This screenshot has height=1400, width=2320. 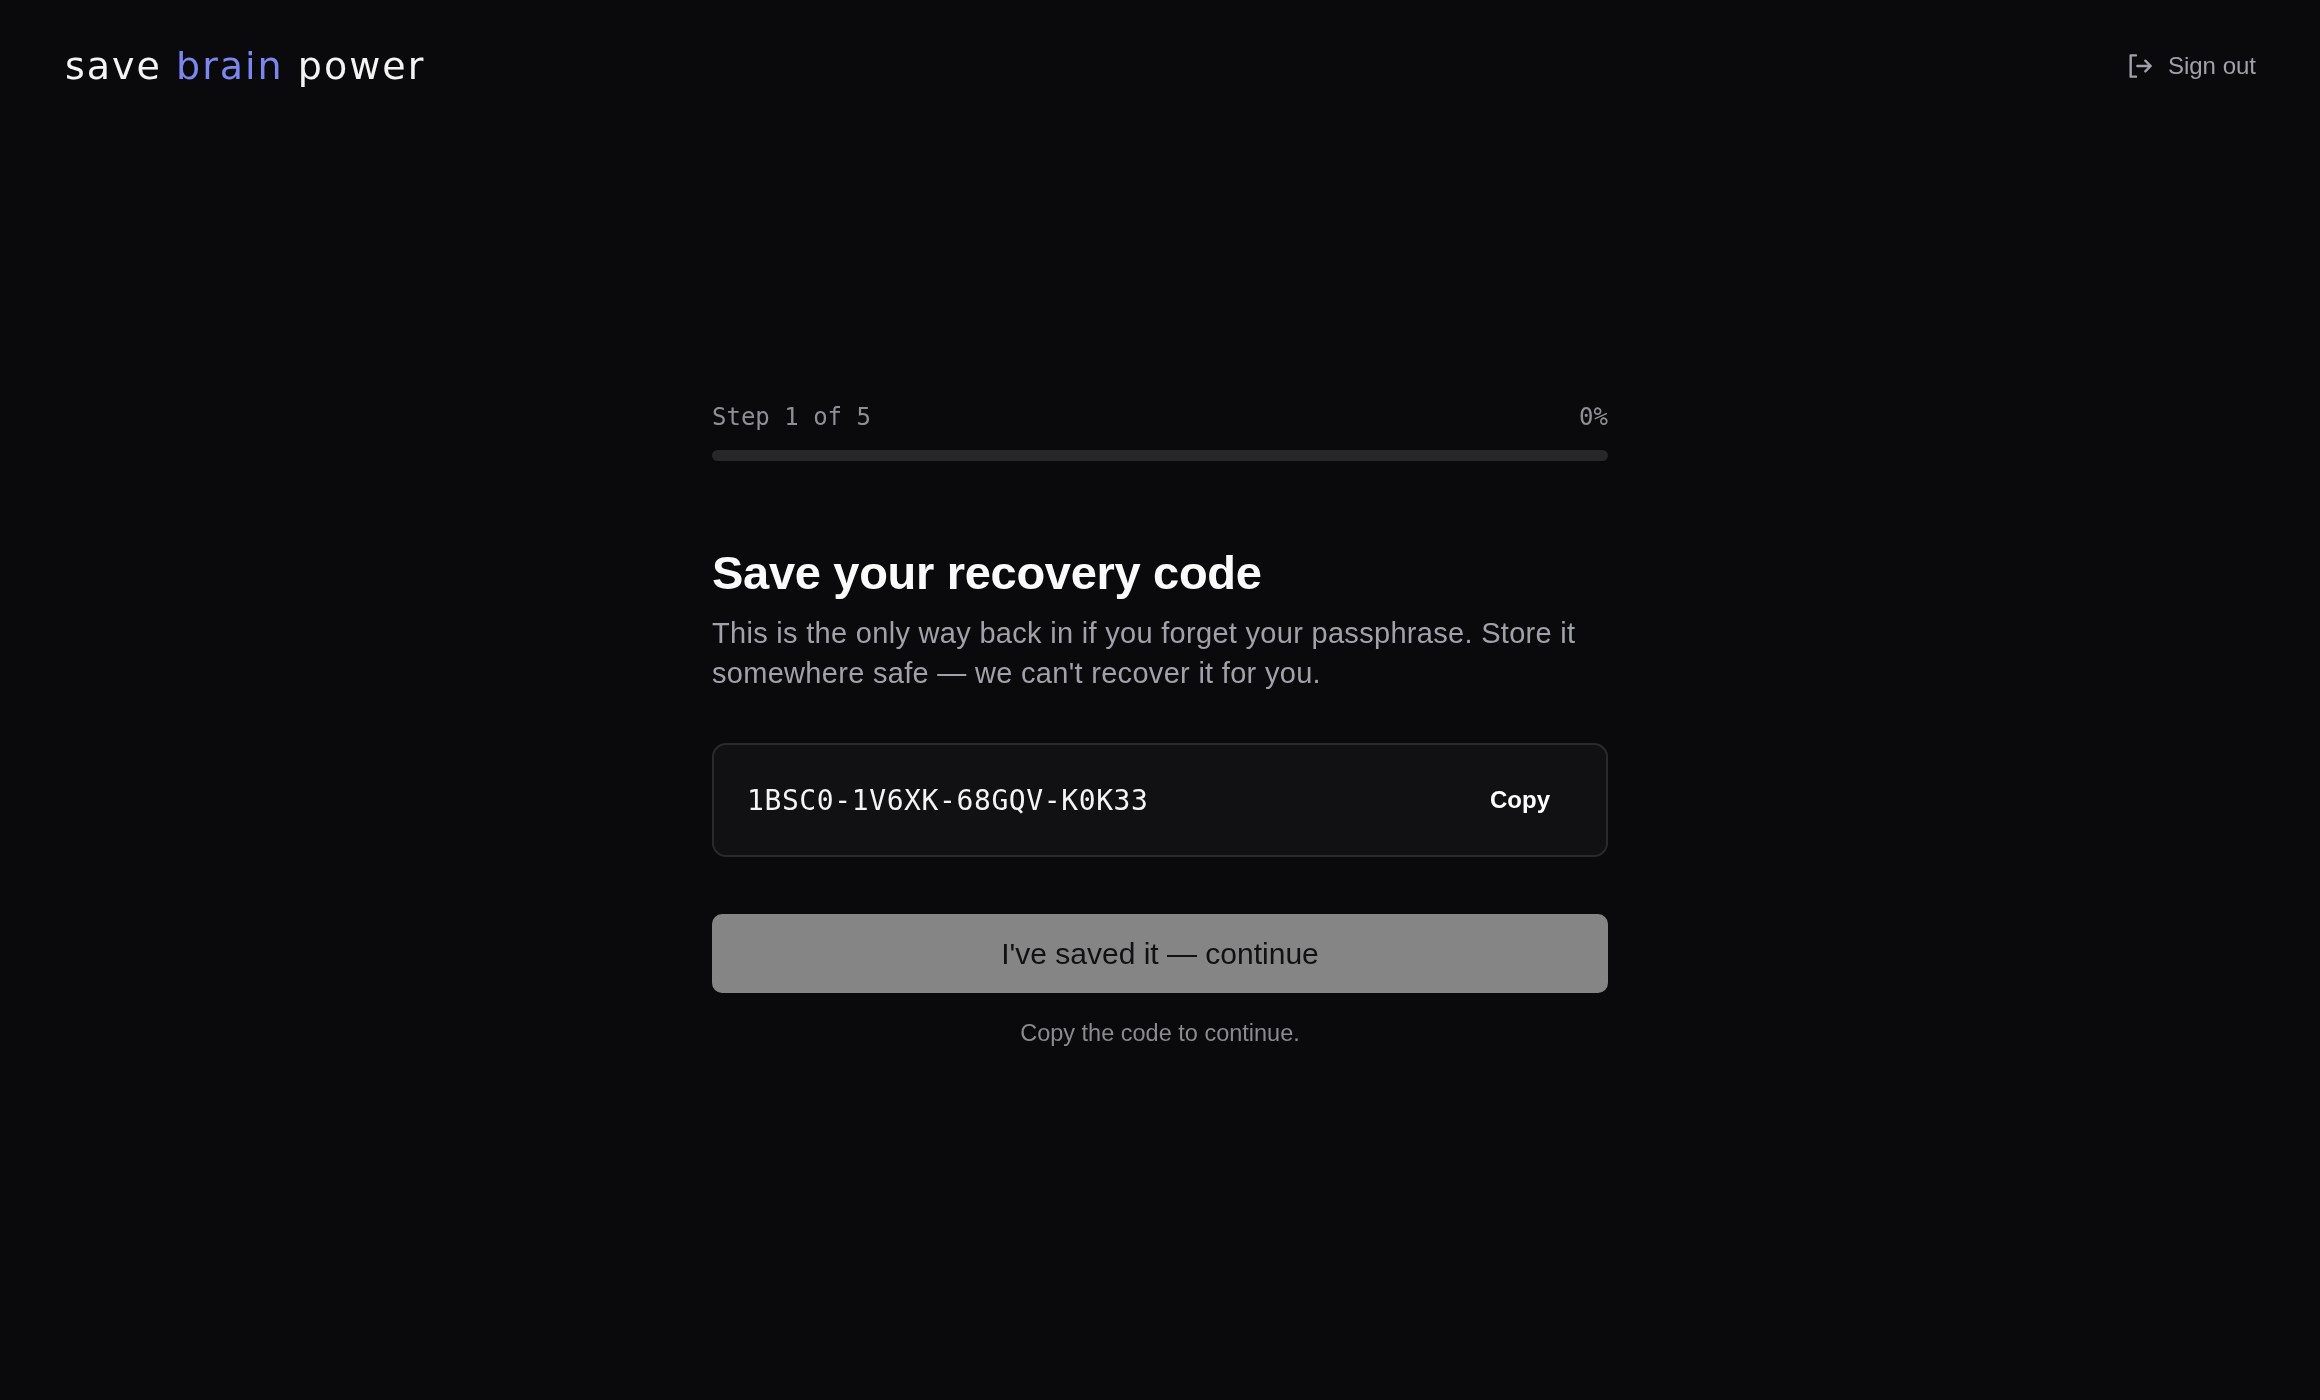 What do you see at coordinates (1593, 417) in the screenshot?
I see `progress-percent: 0%` at bounding box center [1593, 417].